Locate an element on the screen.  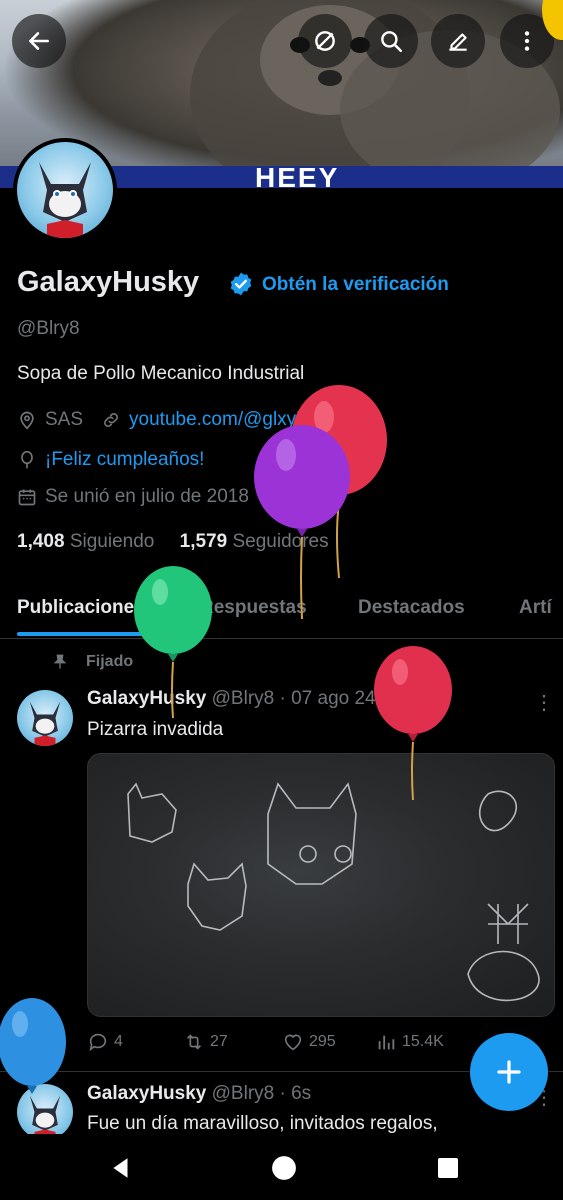
chalkboard-drawing is located at coordinates (333, 892).